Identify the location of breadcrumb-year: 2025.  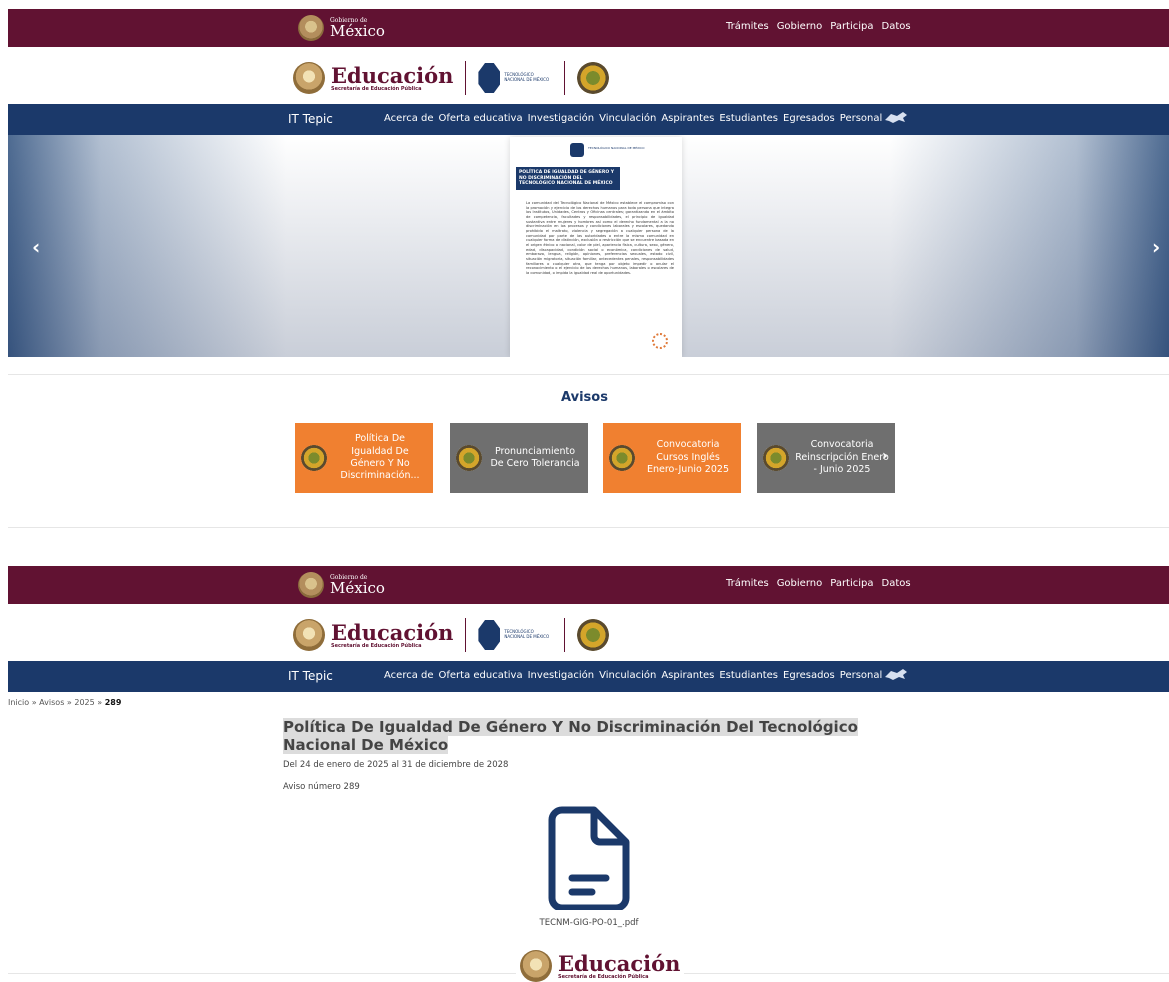
(84, 702).